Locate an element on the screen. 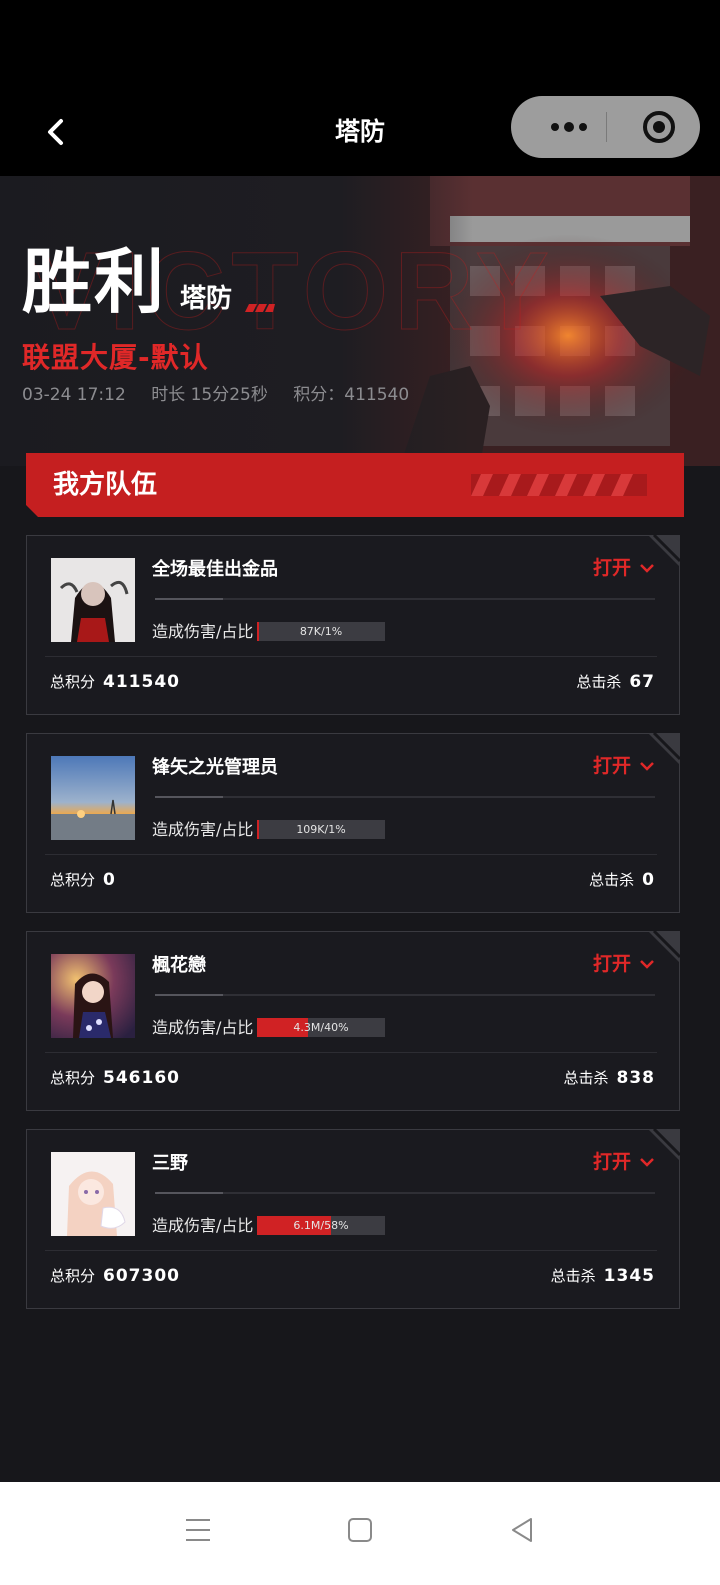  match-meta: 03-24 17:12 时长 15分25秒 积分：411540 is located at coordinates (225, 395).